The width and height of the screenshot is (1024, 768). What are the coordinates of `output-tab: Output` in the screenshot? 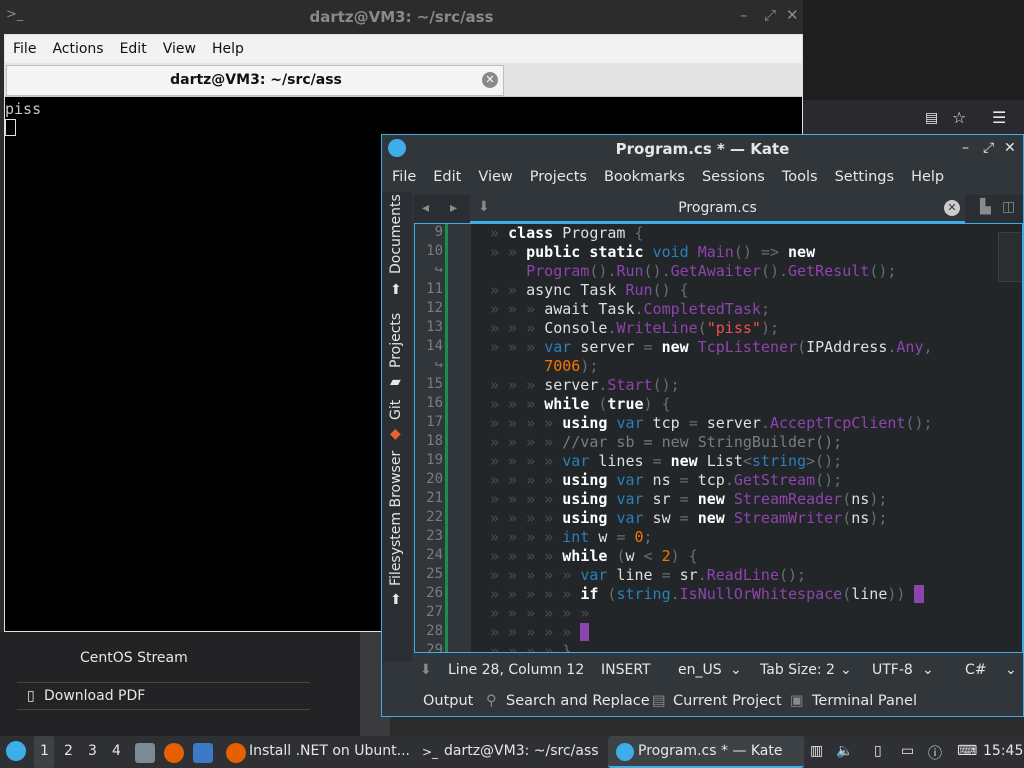 It's located at (448, 701).